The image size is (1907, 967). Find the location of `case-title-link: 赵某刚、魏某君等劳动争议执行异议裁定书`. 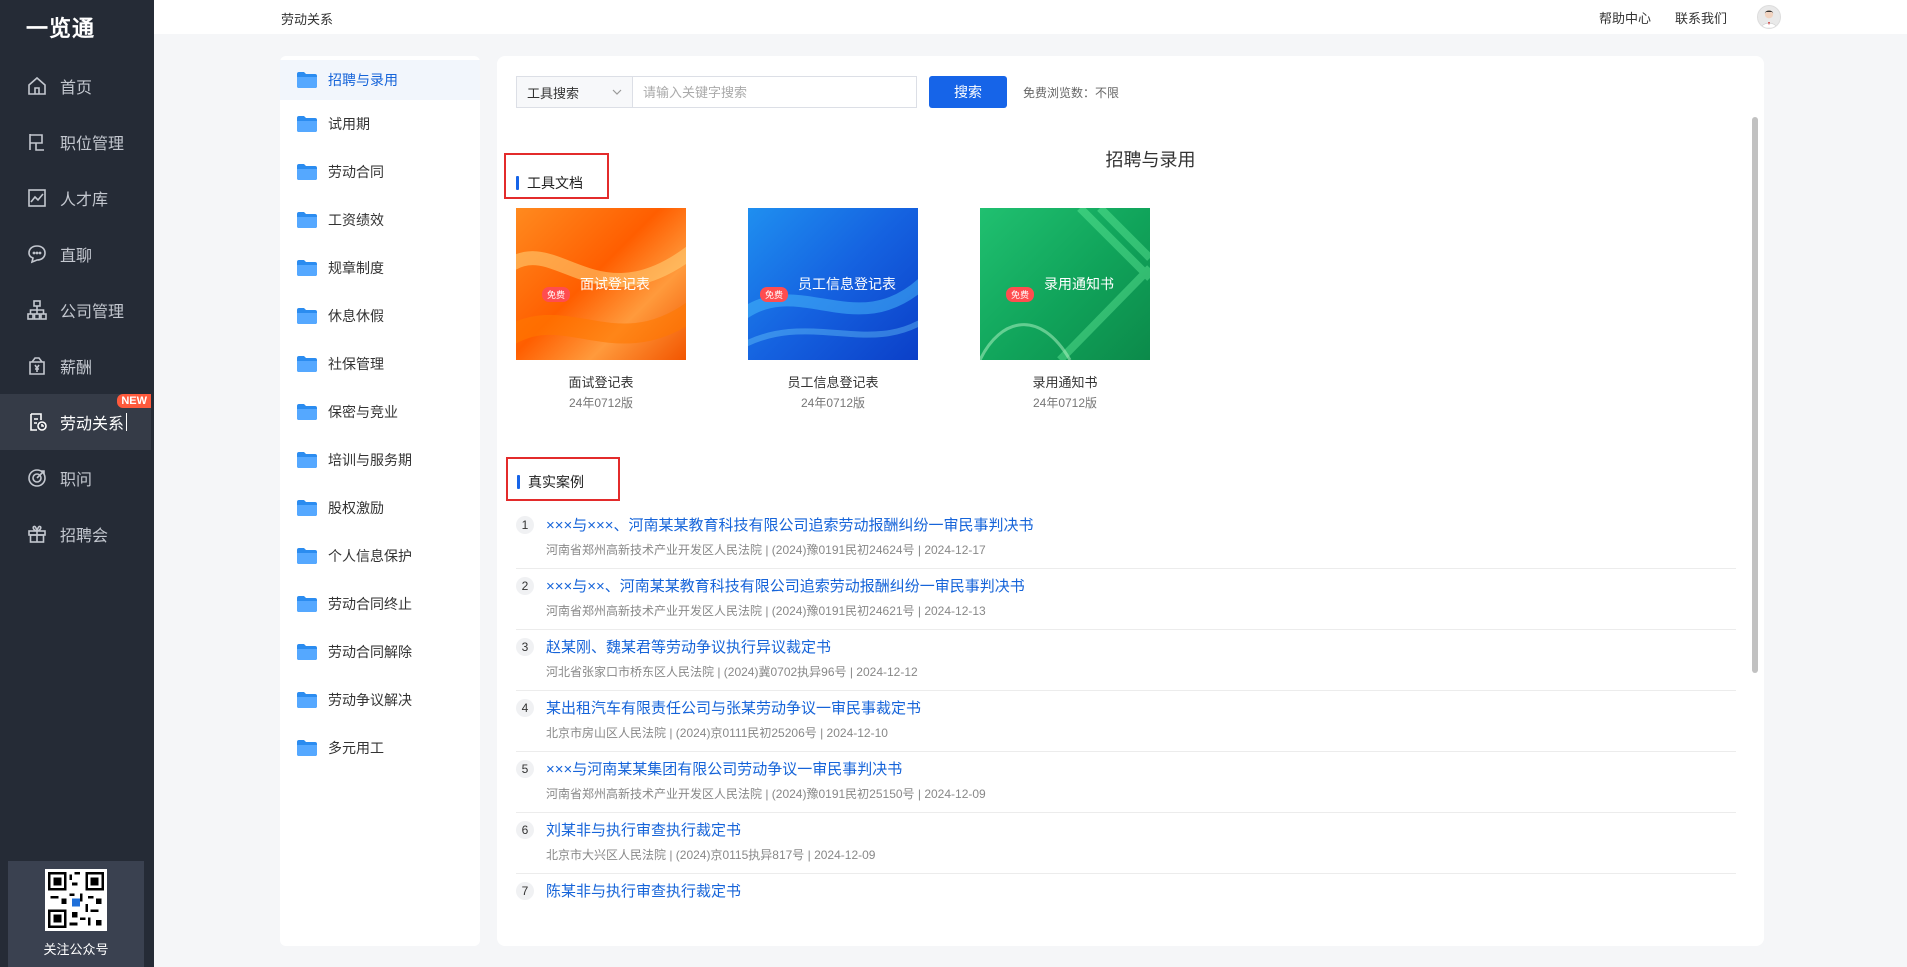

case-title-link: 赵某刚、魏某君等劳动争议执行异议裁定书 is located at coordinates (688, 646).